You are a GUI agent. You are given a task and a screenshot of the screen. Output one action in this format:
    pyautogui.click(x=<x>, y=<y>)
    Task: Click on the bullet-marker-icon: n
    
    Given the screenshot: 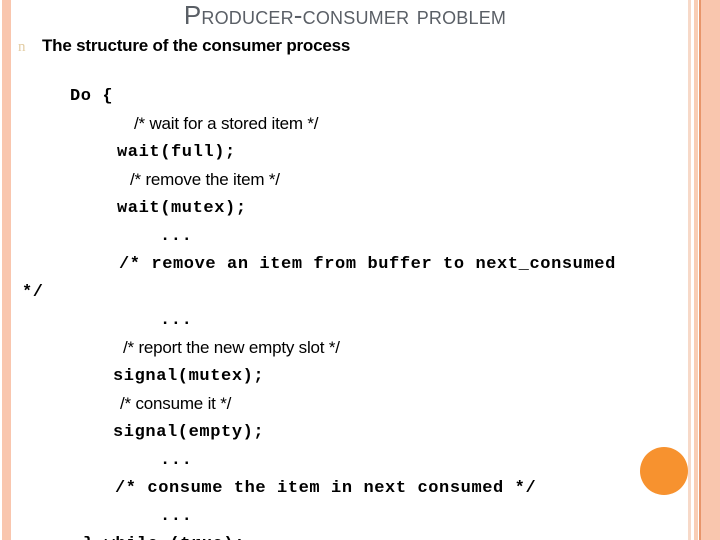 What is the action you would take?
    pyautogui.click(x=22, y=47)
    